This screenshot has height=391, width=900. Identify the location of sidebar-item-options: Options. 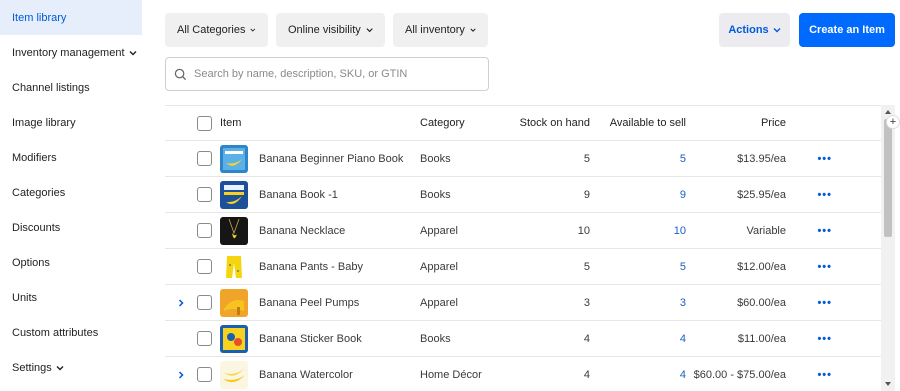
(71, 262).